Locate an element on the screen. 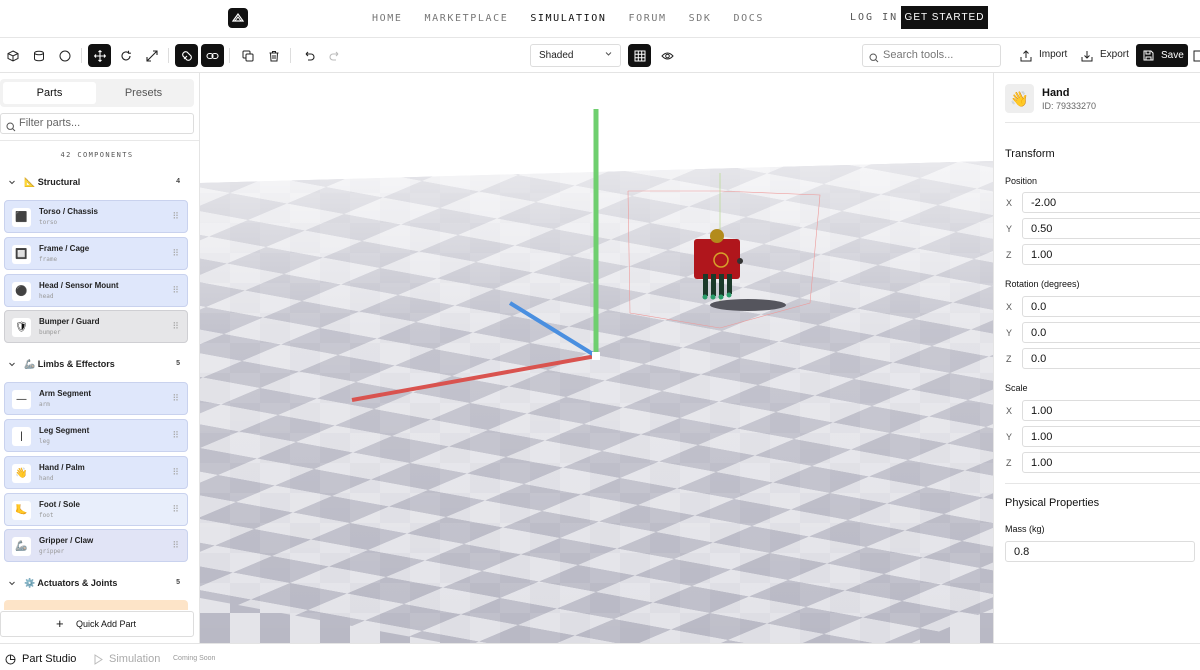 The height and width of the screenshot is (670, 1200). scale-y-field: 1.00 is located at coordinates (1111, 436).